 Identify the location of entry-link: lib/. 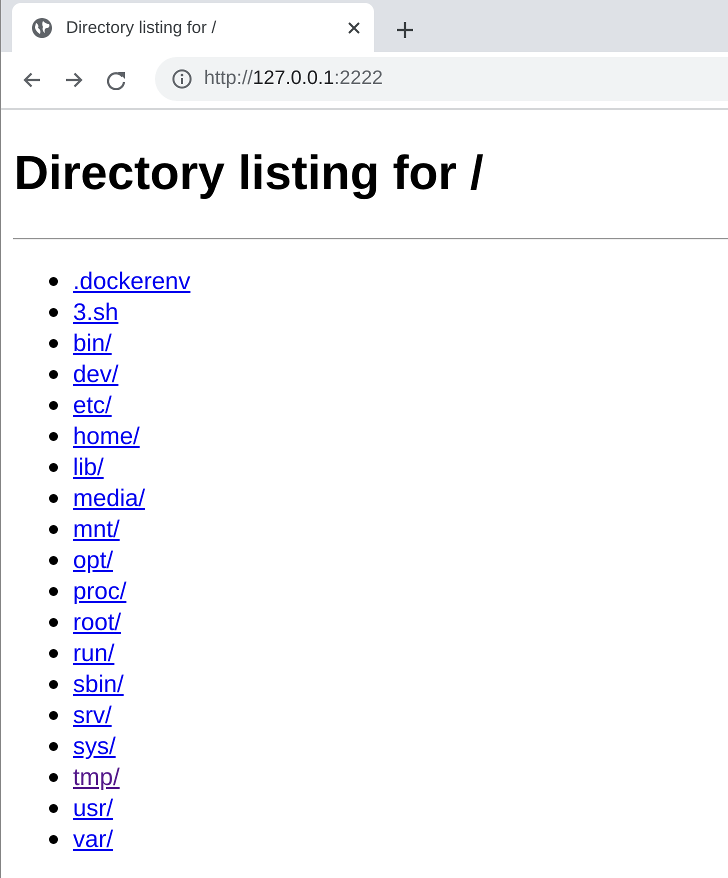
(88, 467).